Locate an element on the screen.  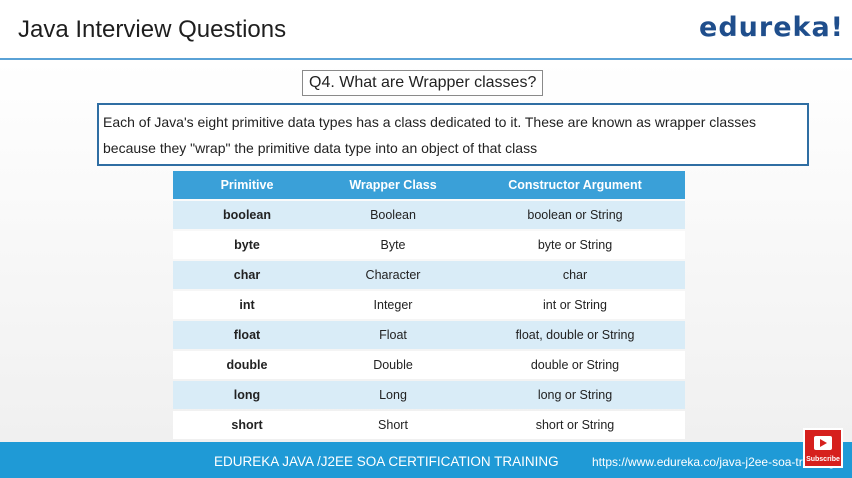
table-row: double Double double or String is located at coordinates (429, 365).